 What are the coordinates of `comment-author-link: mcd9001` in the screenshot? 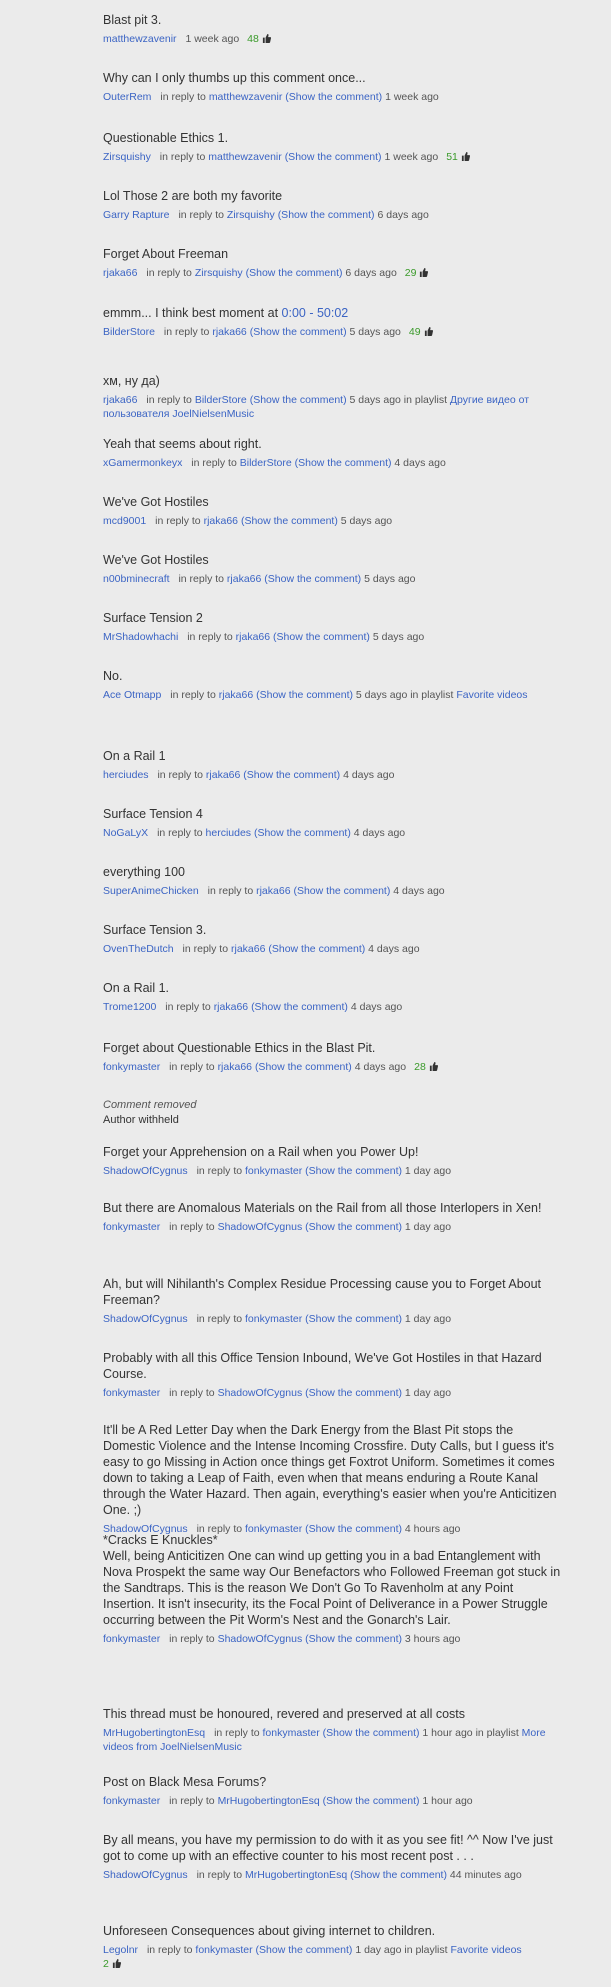 It's located at (124, 521).